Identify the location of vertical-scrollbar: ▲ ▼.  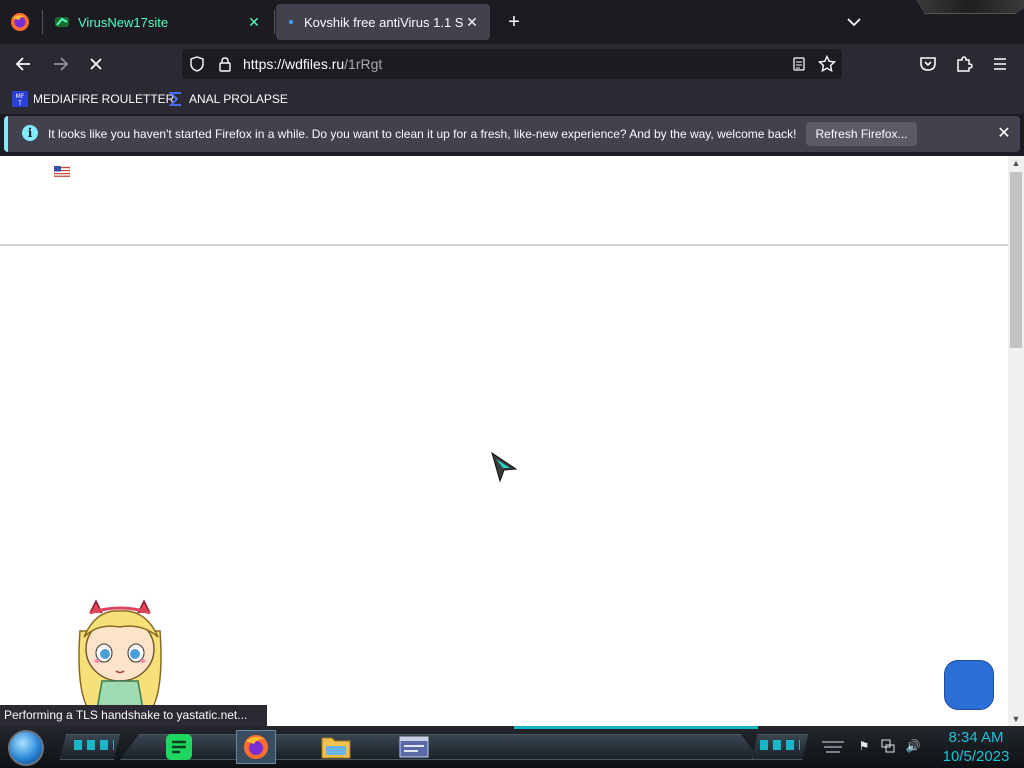
(1016, 441).